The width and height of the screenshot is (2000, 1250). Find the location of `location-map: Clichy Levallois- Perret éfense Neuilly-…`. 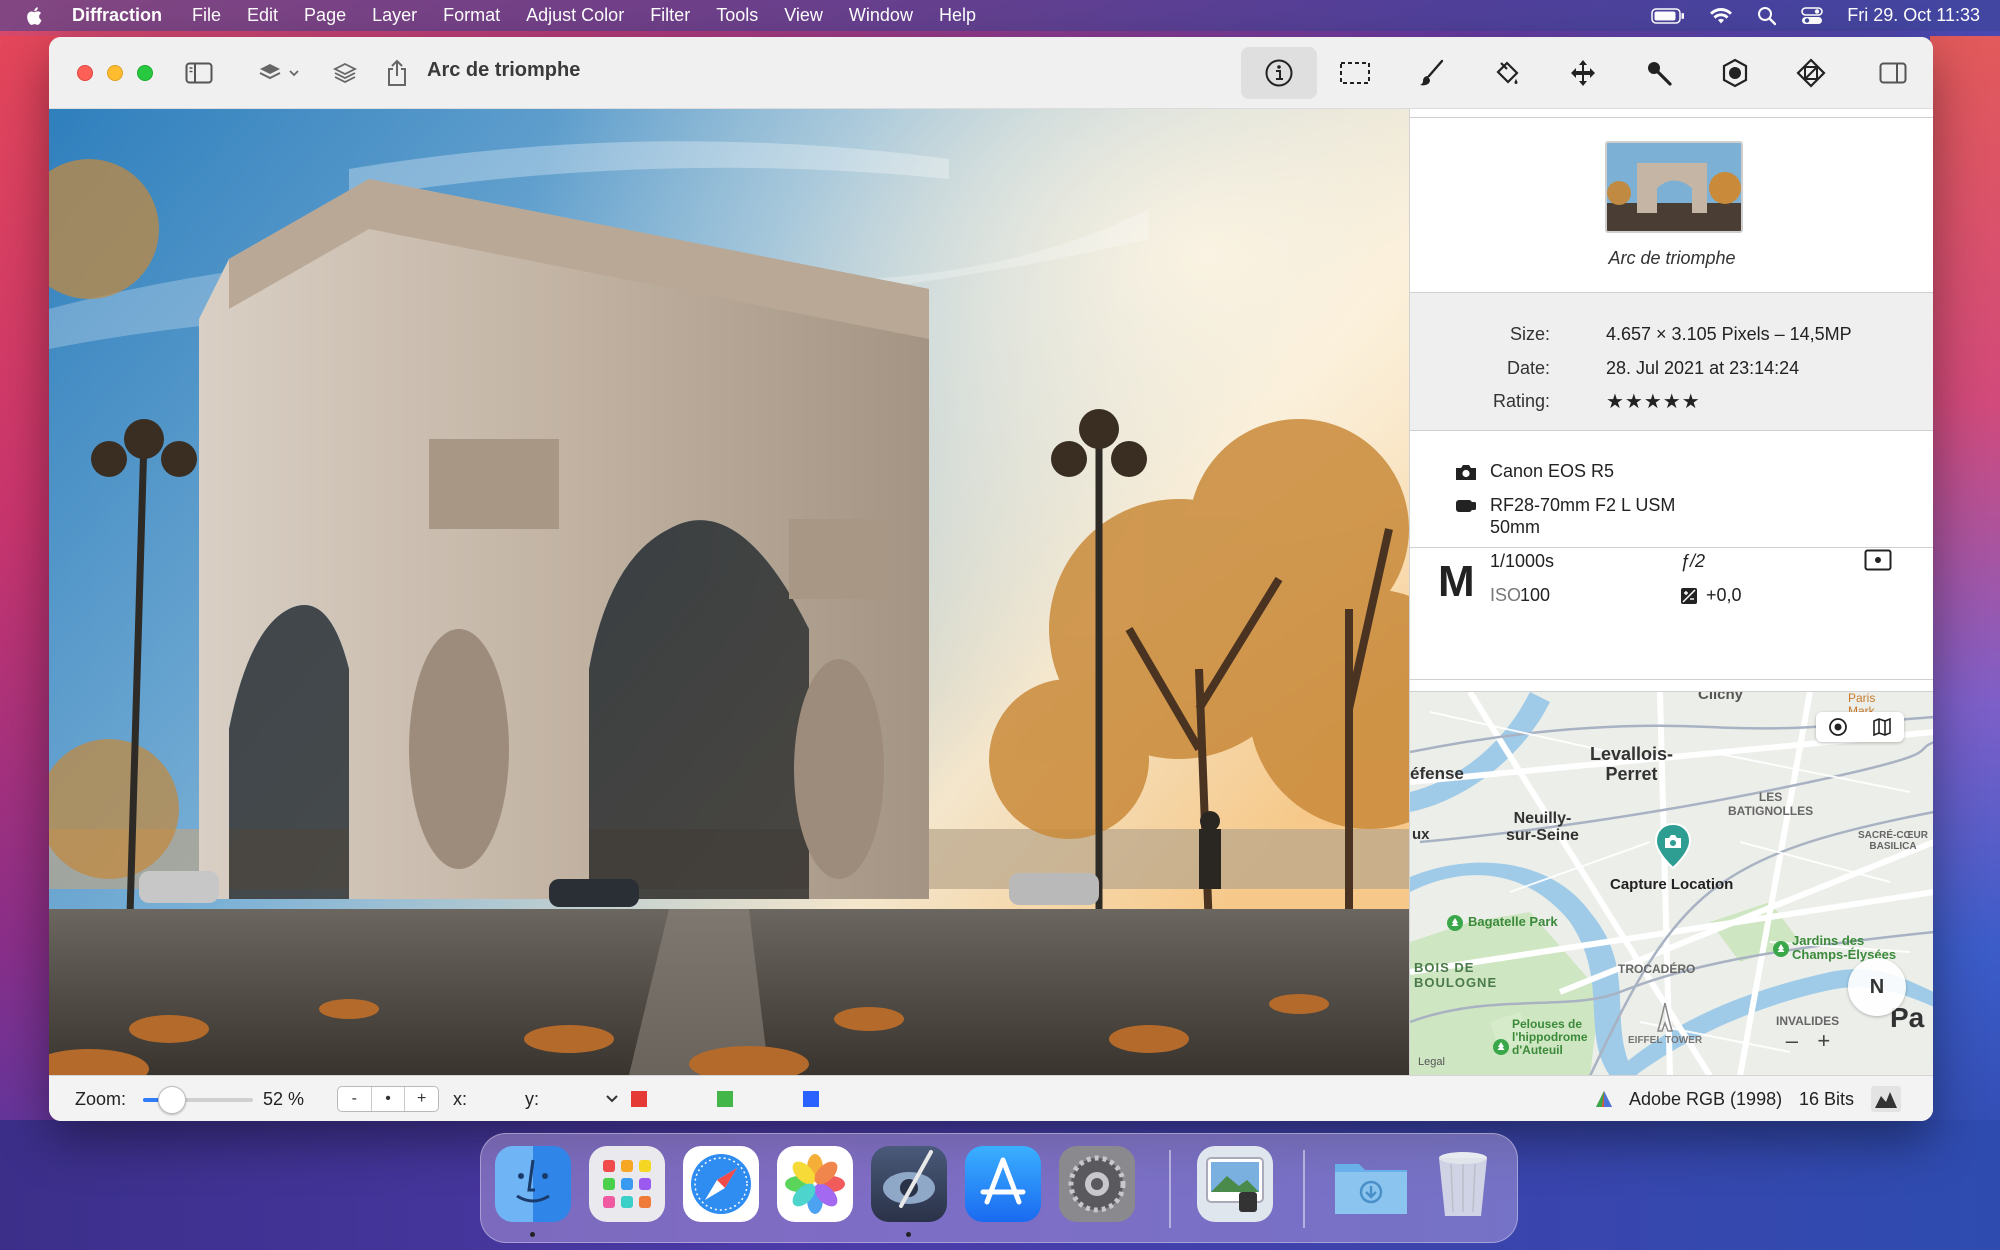

location-map: Clichy Levallois- Perret éfense Neuilly-… is located at coordinates (1671, 883).